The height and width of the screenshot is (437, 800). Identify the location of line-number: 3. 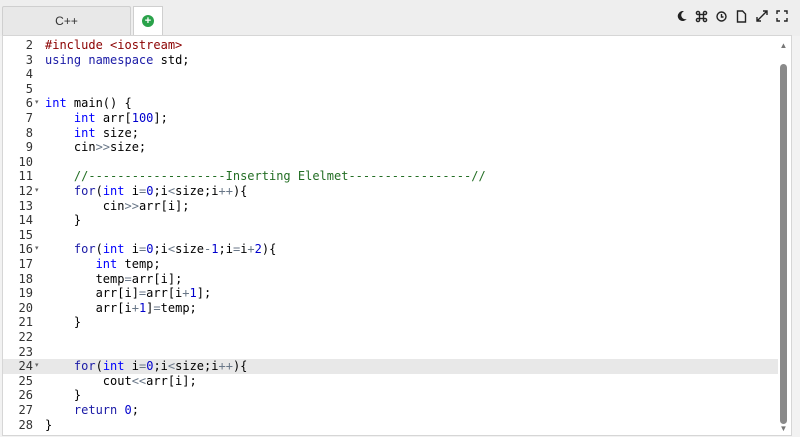
(29, 59).